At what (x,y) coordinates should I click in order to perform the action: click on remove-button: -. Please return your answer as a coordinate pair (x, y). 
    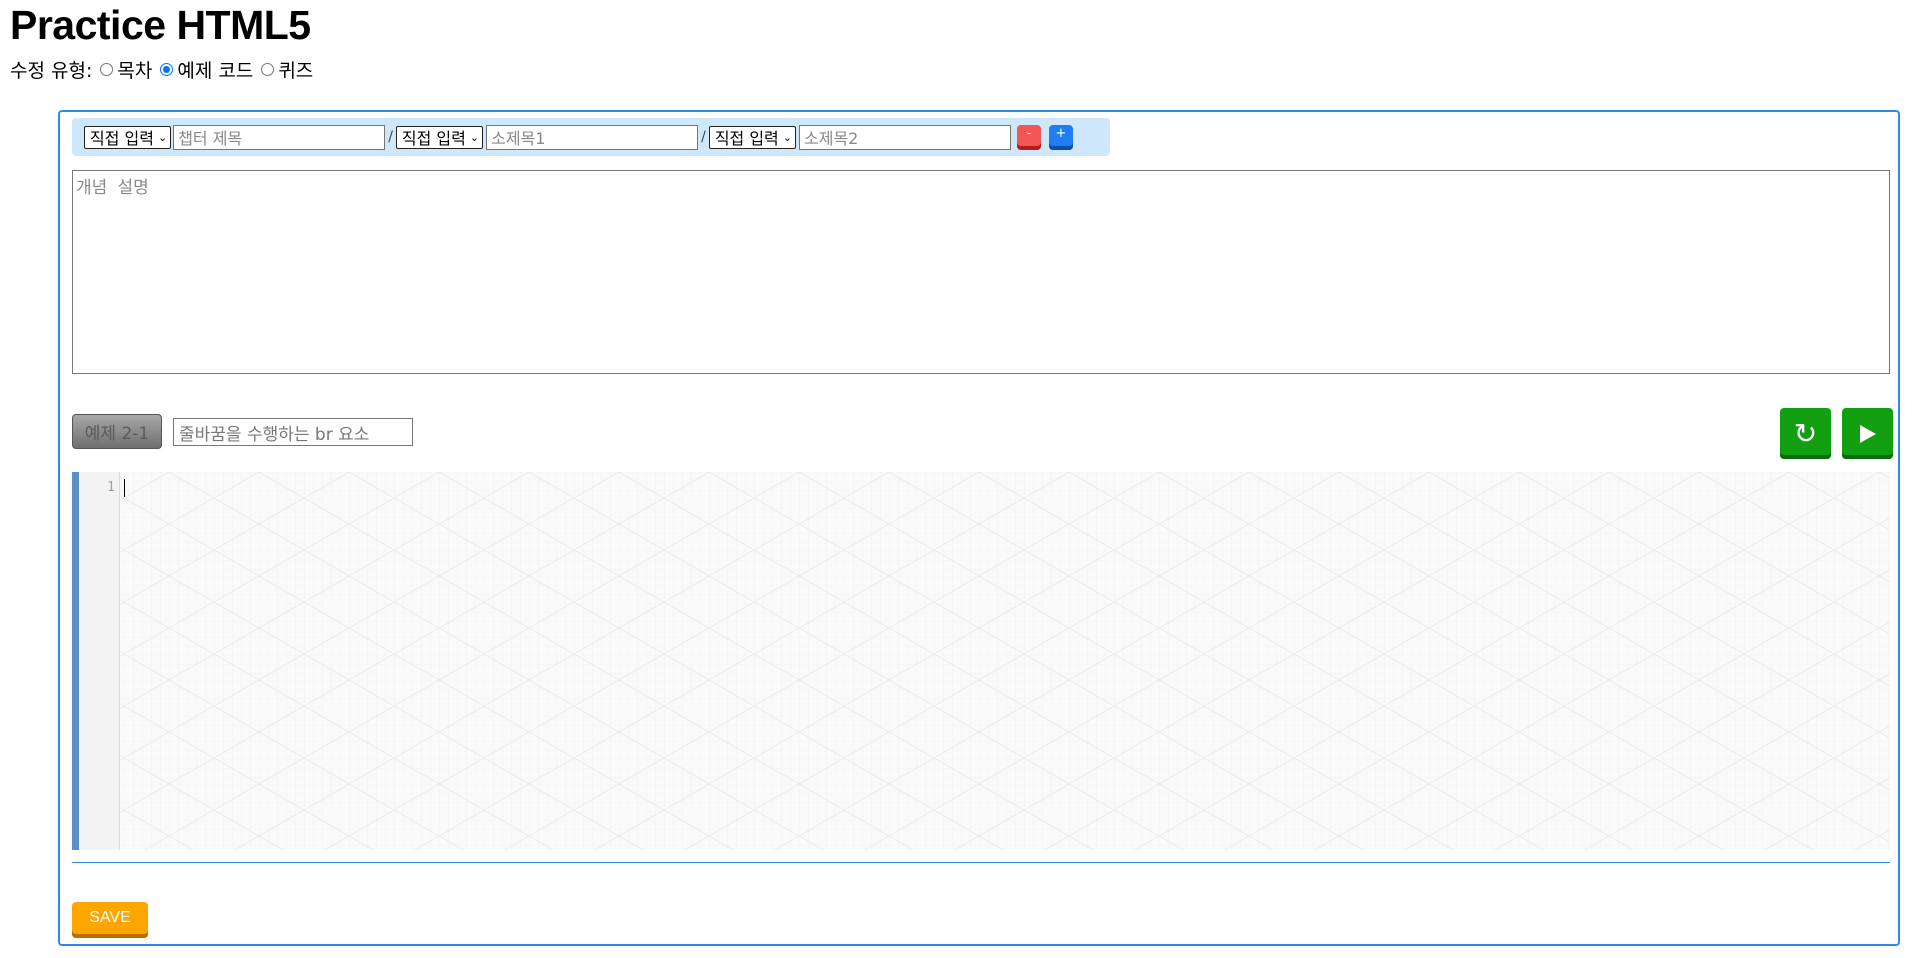
    Looking at the image, I should click on (1029, 137).